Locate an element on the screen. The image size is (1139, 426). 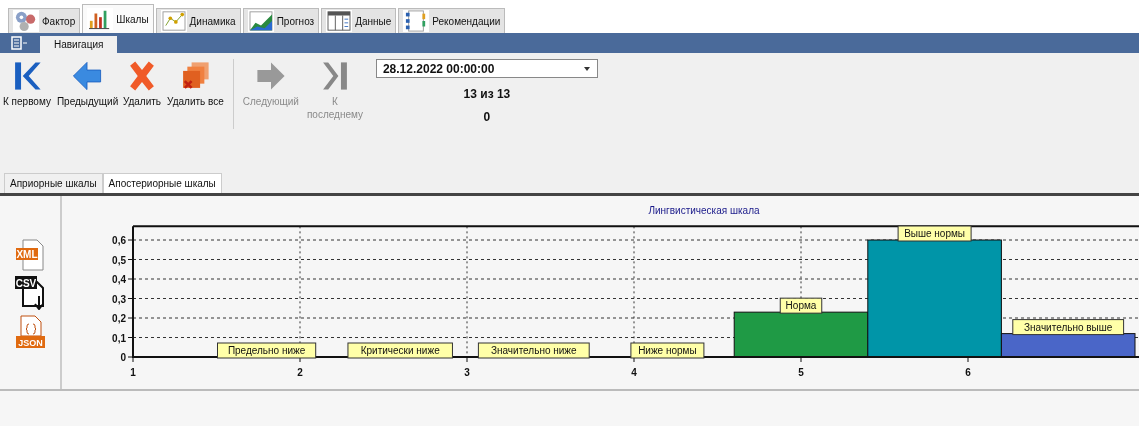
module-tab: Рекомендации is located at coordinates (452, 20).